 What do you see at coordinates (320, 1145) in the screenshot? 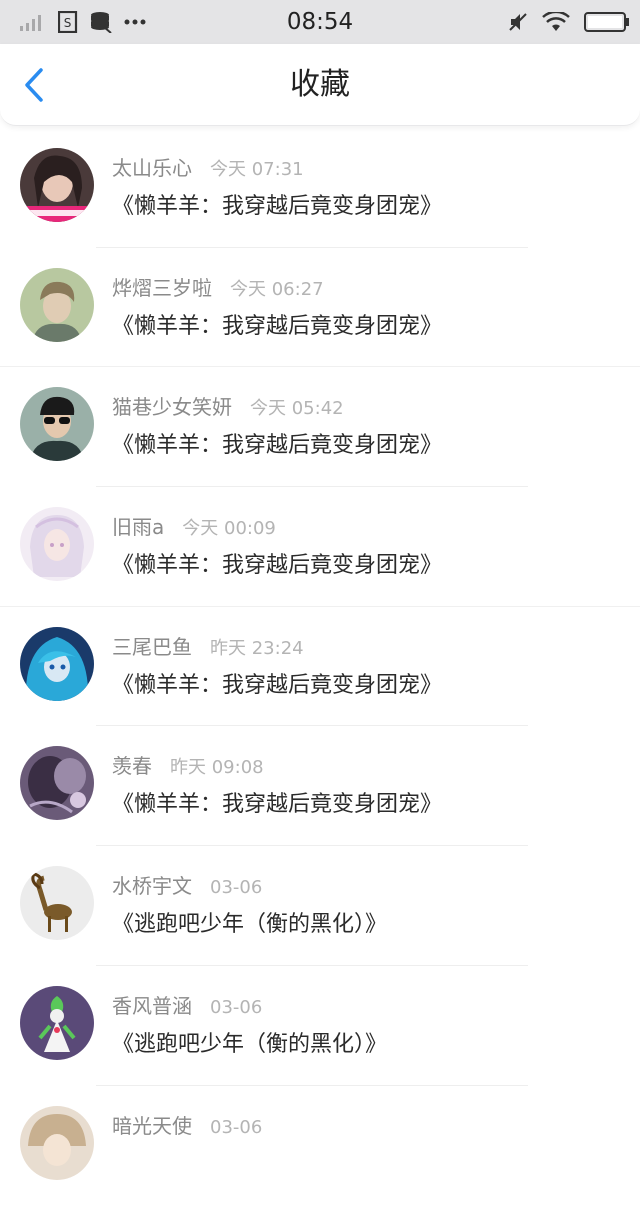
I see `list-item: 暗光天使 03-06` at bounding box center [320, 1145].